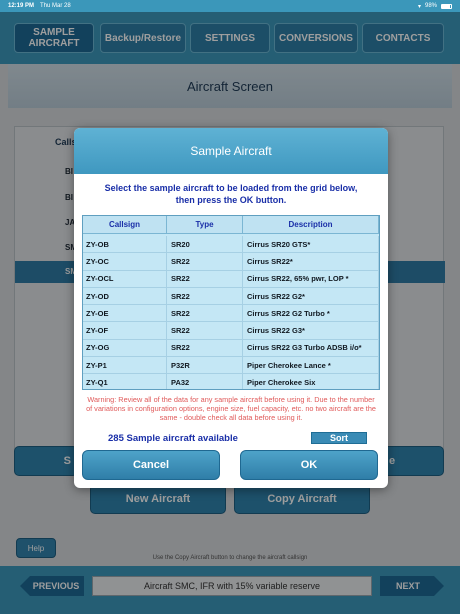 Image resolution: width=460 pixels, height=614 pixels. I want to click on table-row: ZY-OC SR22 Cirrus SR22*, so click(231, 262).